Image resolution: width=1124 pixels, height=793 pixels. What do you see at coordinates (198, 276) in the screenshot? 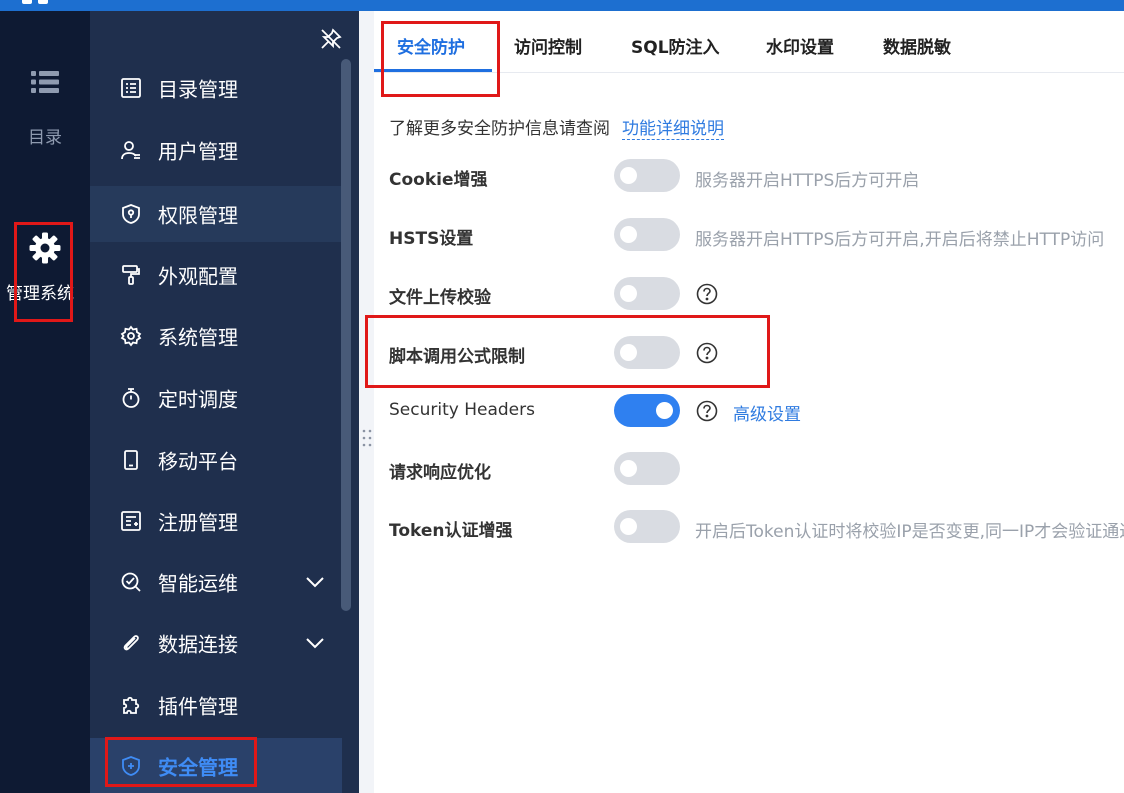
I see `menu-item-label: 外观配置` at bounding box center [198, 276].